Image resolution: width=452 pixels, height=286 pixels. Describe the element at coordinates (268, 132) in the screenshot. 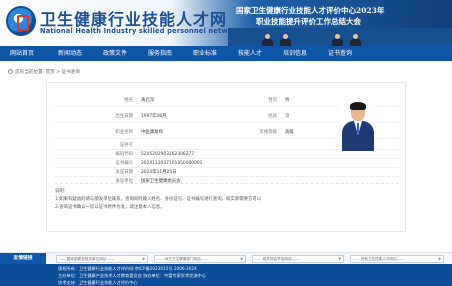

I see `level-label: 资格等级` at that location.